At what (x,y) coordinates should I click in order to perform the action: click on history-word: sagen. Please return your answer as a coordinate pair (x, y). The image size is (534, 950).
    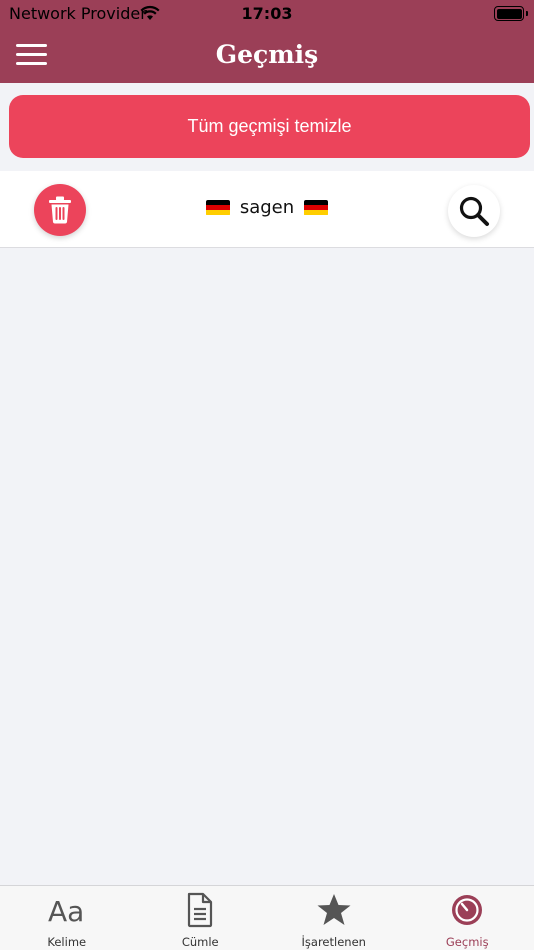
    Looking at the image, I should click on (267, 207).